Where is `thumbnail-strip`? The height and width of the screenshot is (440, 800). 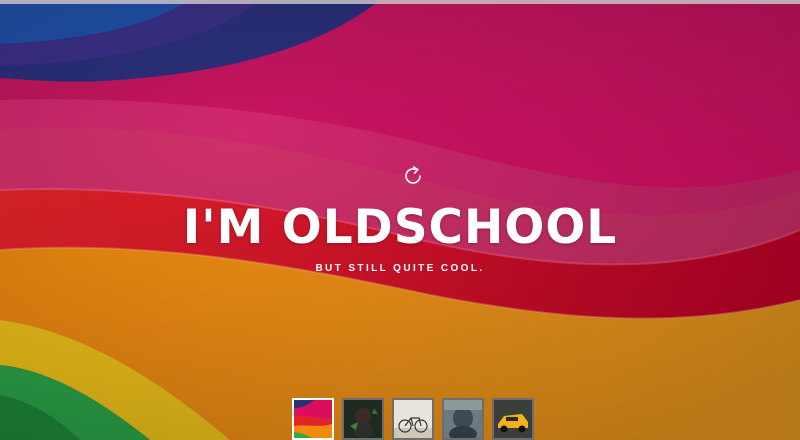
thumbnail-strip is located at coordinates (413, 419).